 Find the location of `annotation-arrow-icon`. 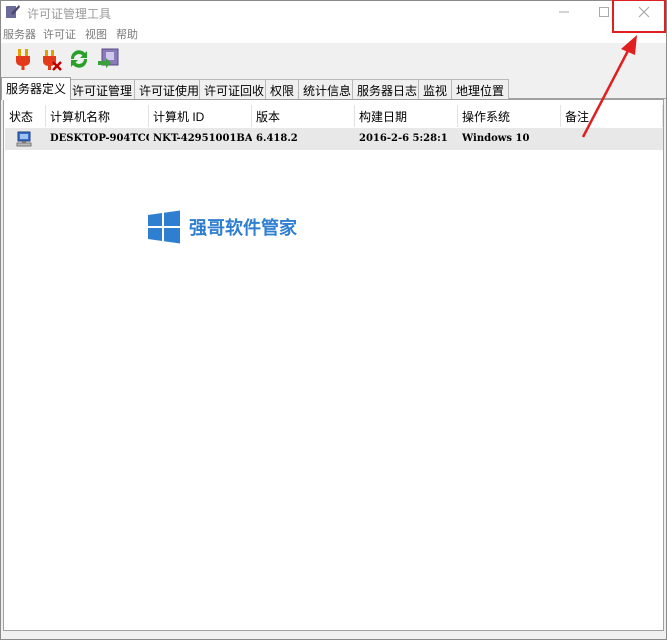

annotation-arrow-icon is located at coordinates (609, 86).